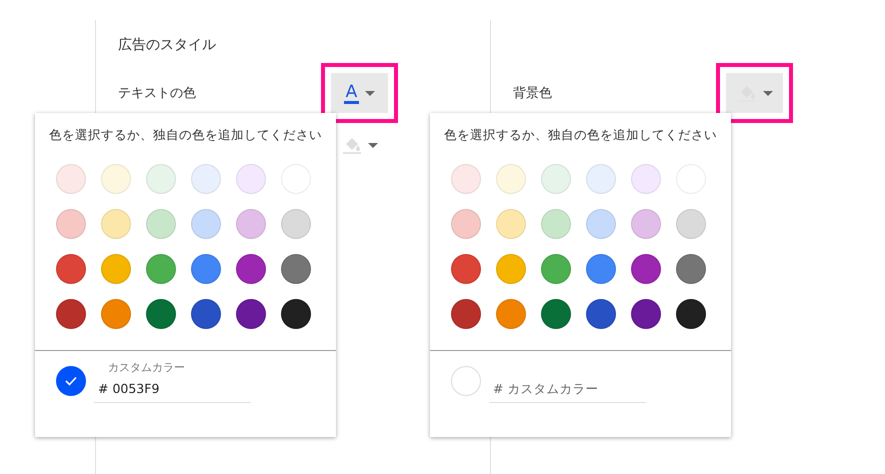 The width and height of the screenshot is (885, 474). What do you see at coordinates (167, 45) in the screenshot?
I see `section-title: 広告のスタイル` at bounding box center [167, 45].